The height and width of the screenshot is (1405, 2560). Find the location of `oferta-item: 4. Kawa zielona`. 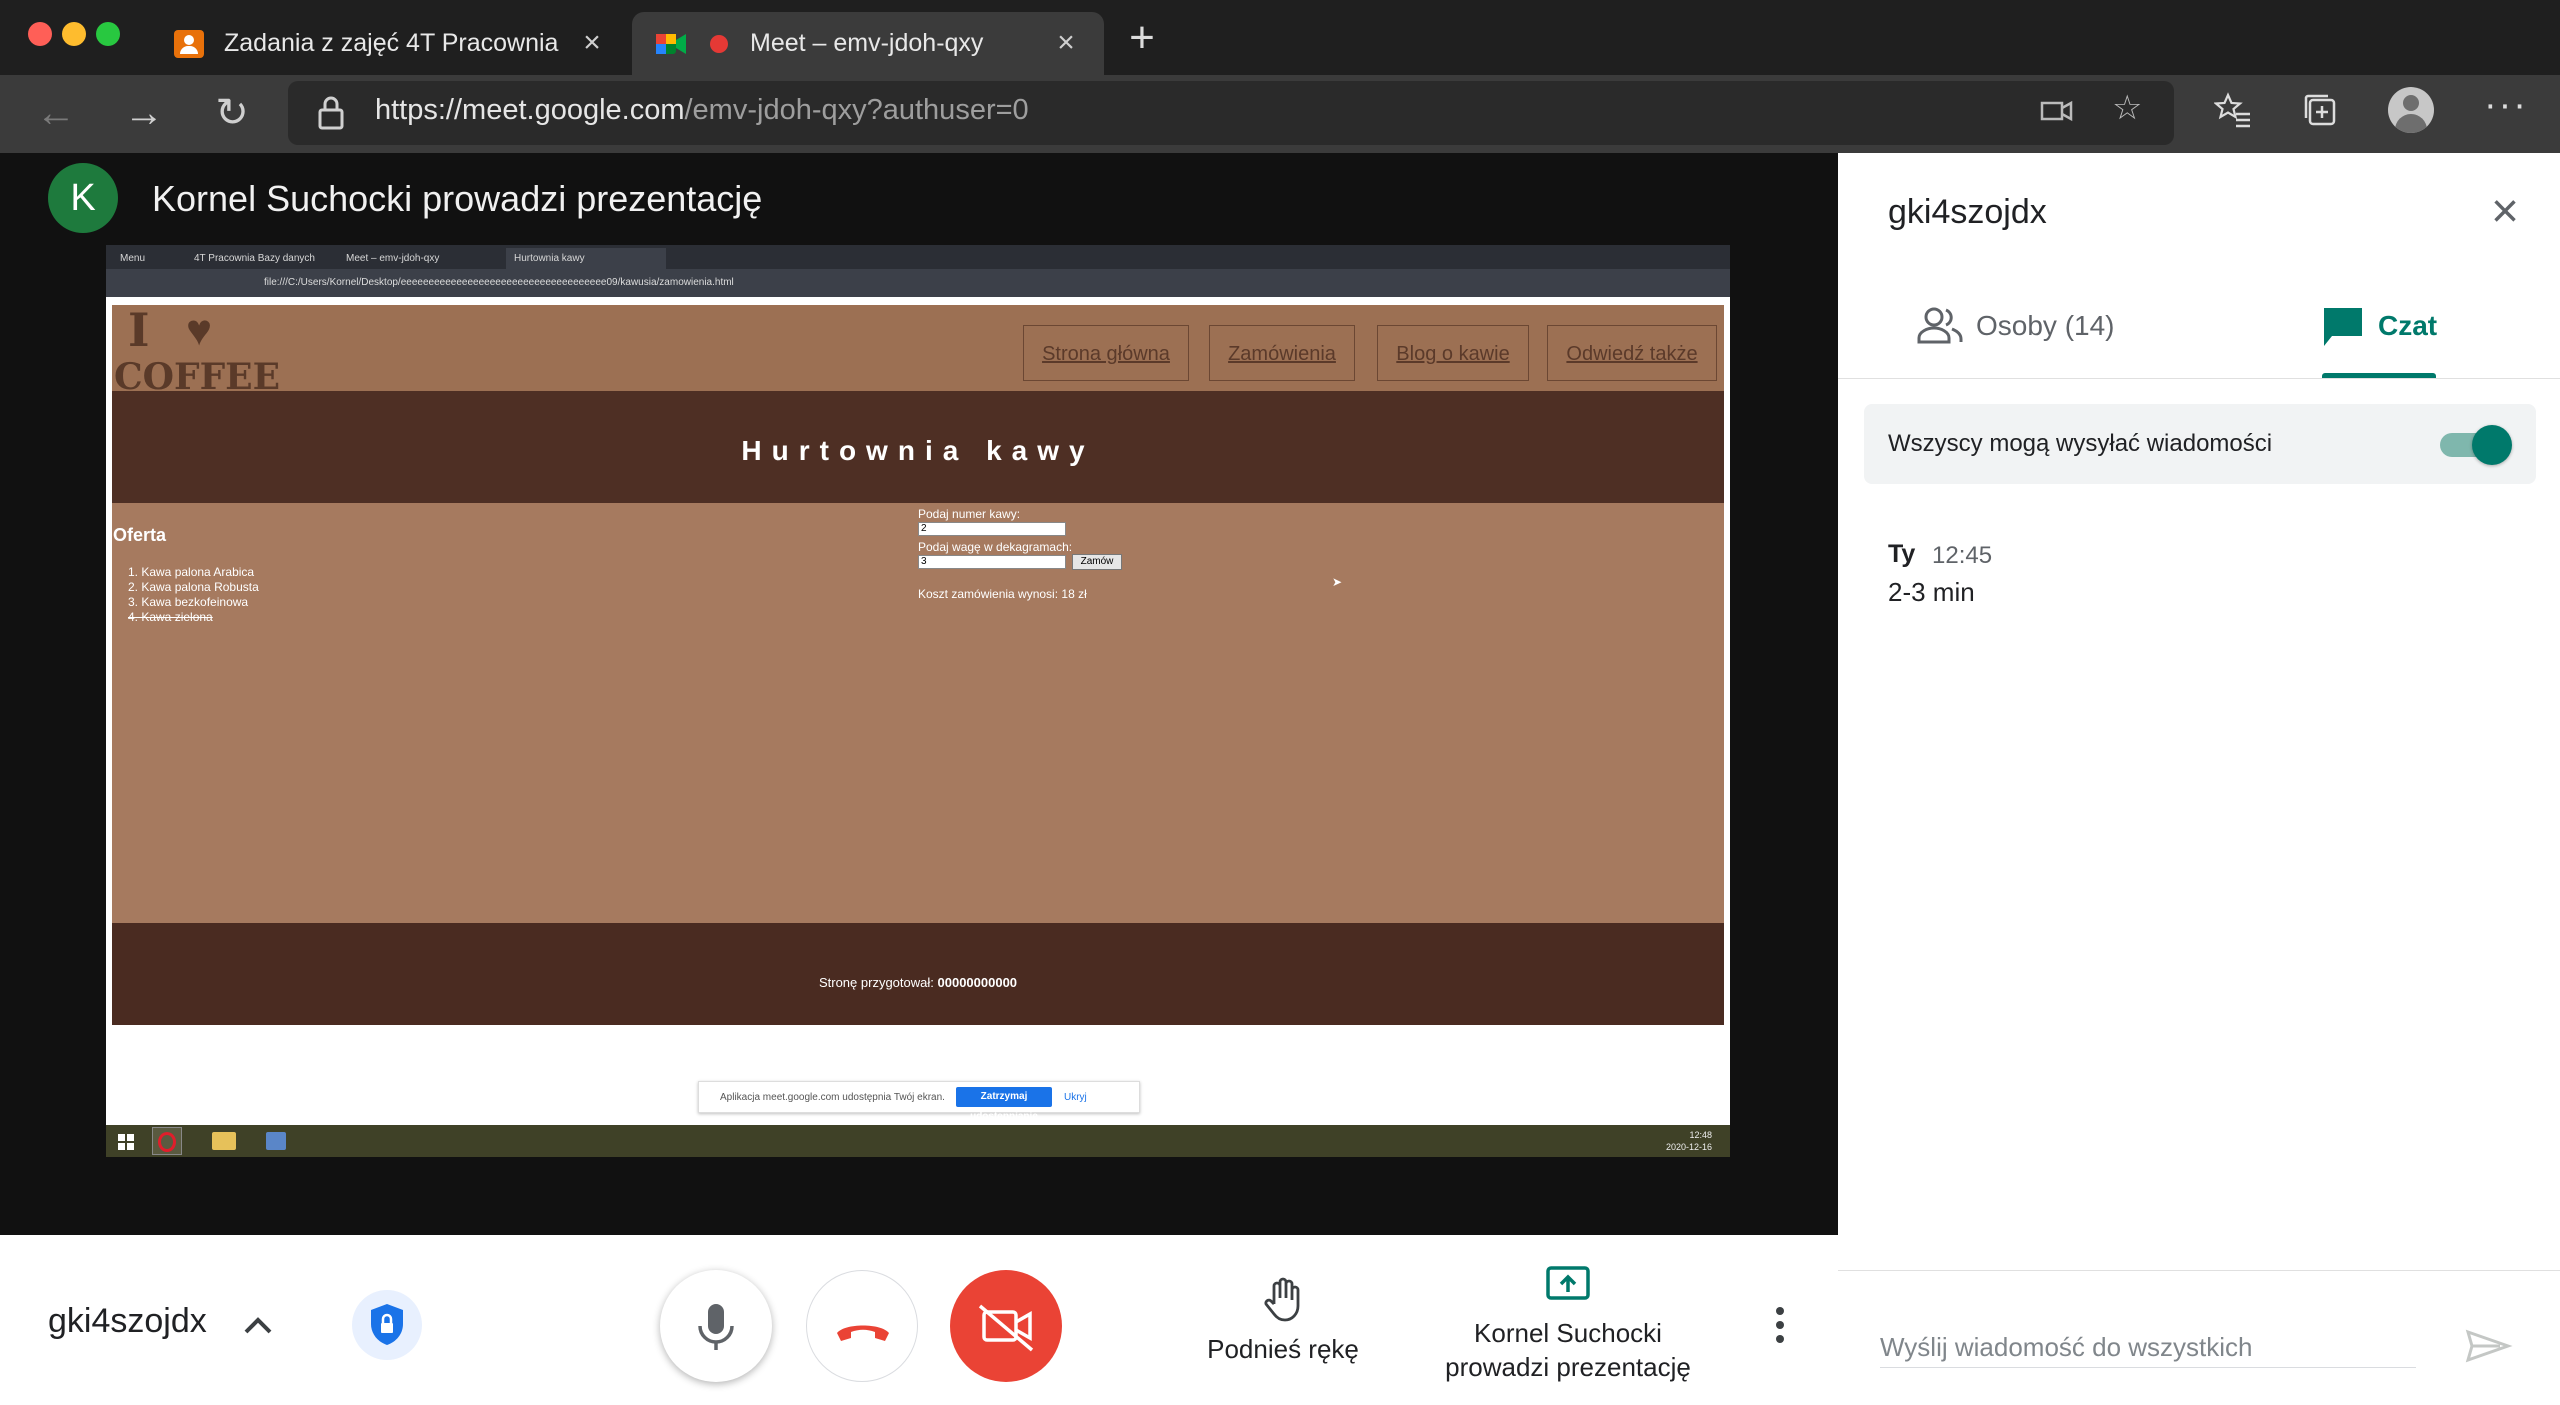

oferta-item: 4. Kawa zielona is located at coordinates (170, 617).